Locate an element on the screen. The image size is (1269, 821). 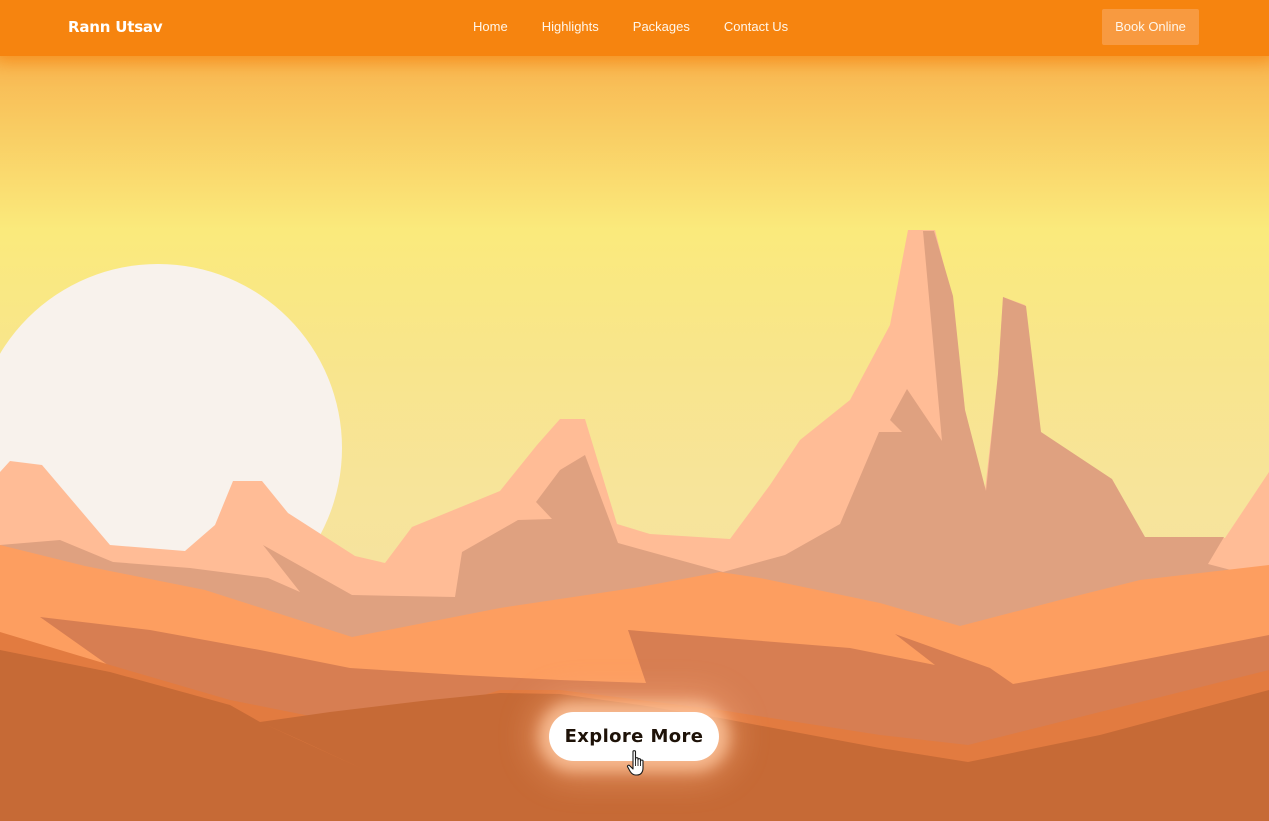
hand-pointer-icon is located at coordinates (635, 763).